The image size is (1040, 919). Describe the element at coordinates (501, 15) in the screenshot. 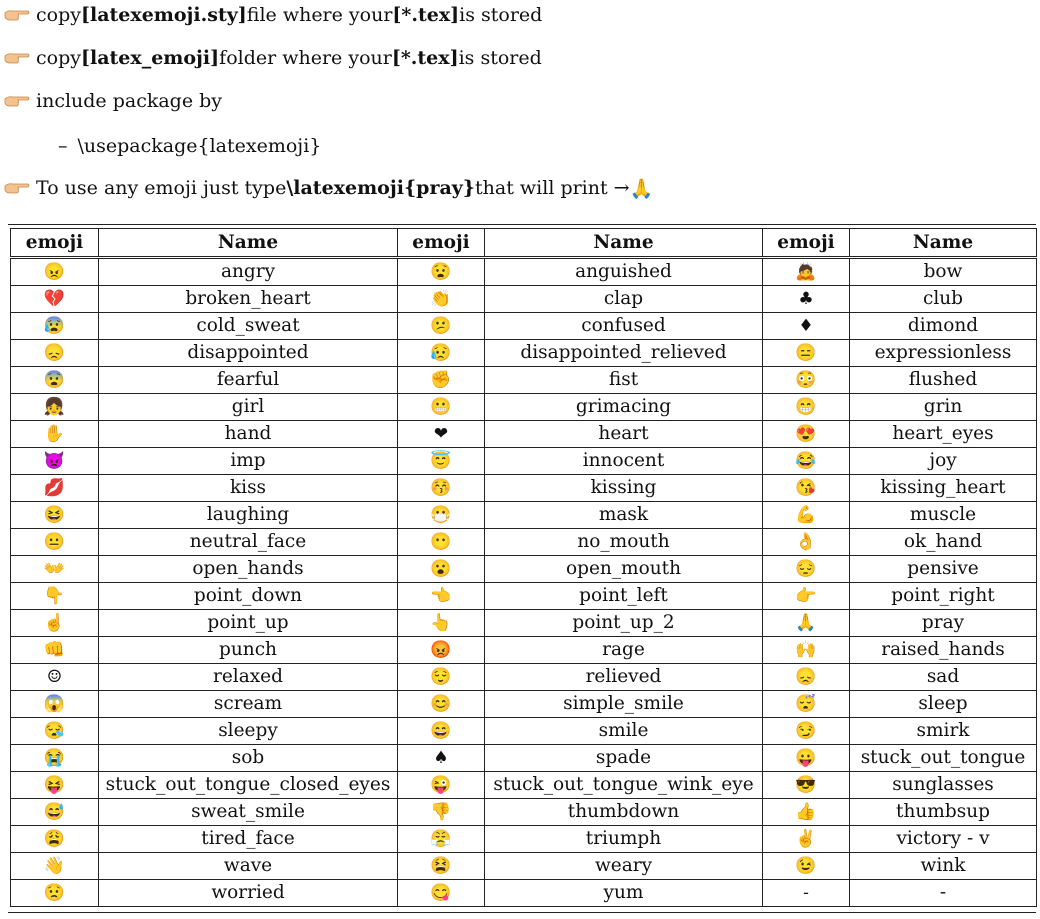

I see `bullet-text: is stored` at that location.